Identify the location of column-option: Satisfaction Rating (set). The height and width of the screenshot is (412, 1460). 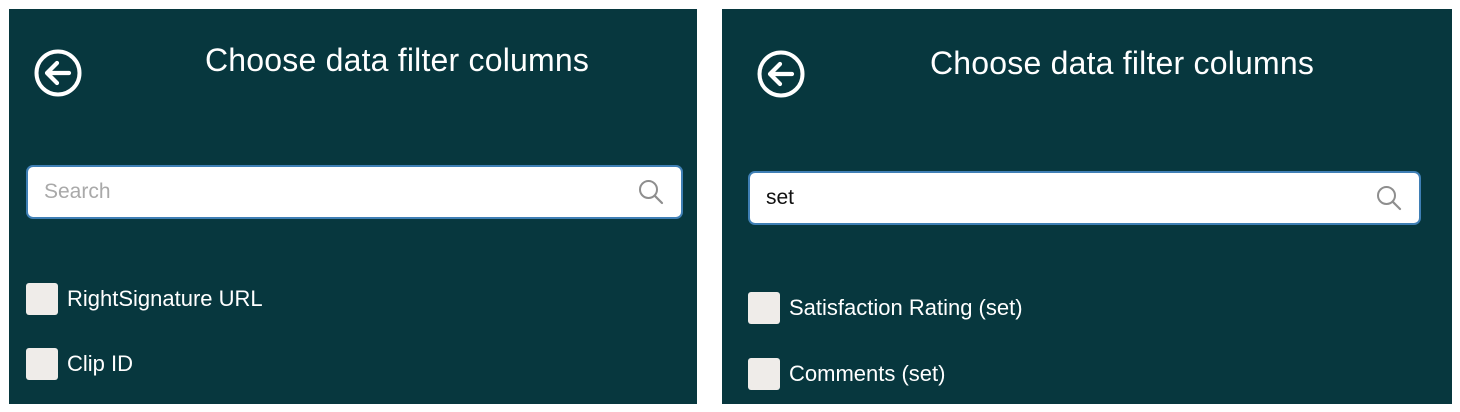
(885, 308).